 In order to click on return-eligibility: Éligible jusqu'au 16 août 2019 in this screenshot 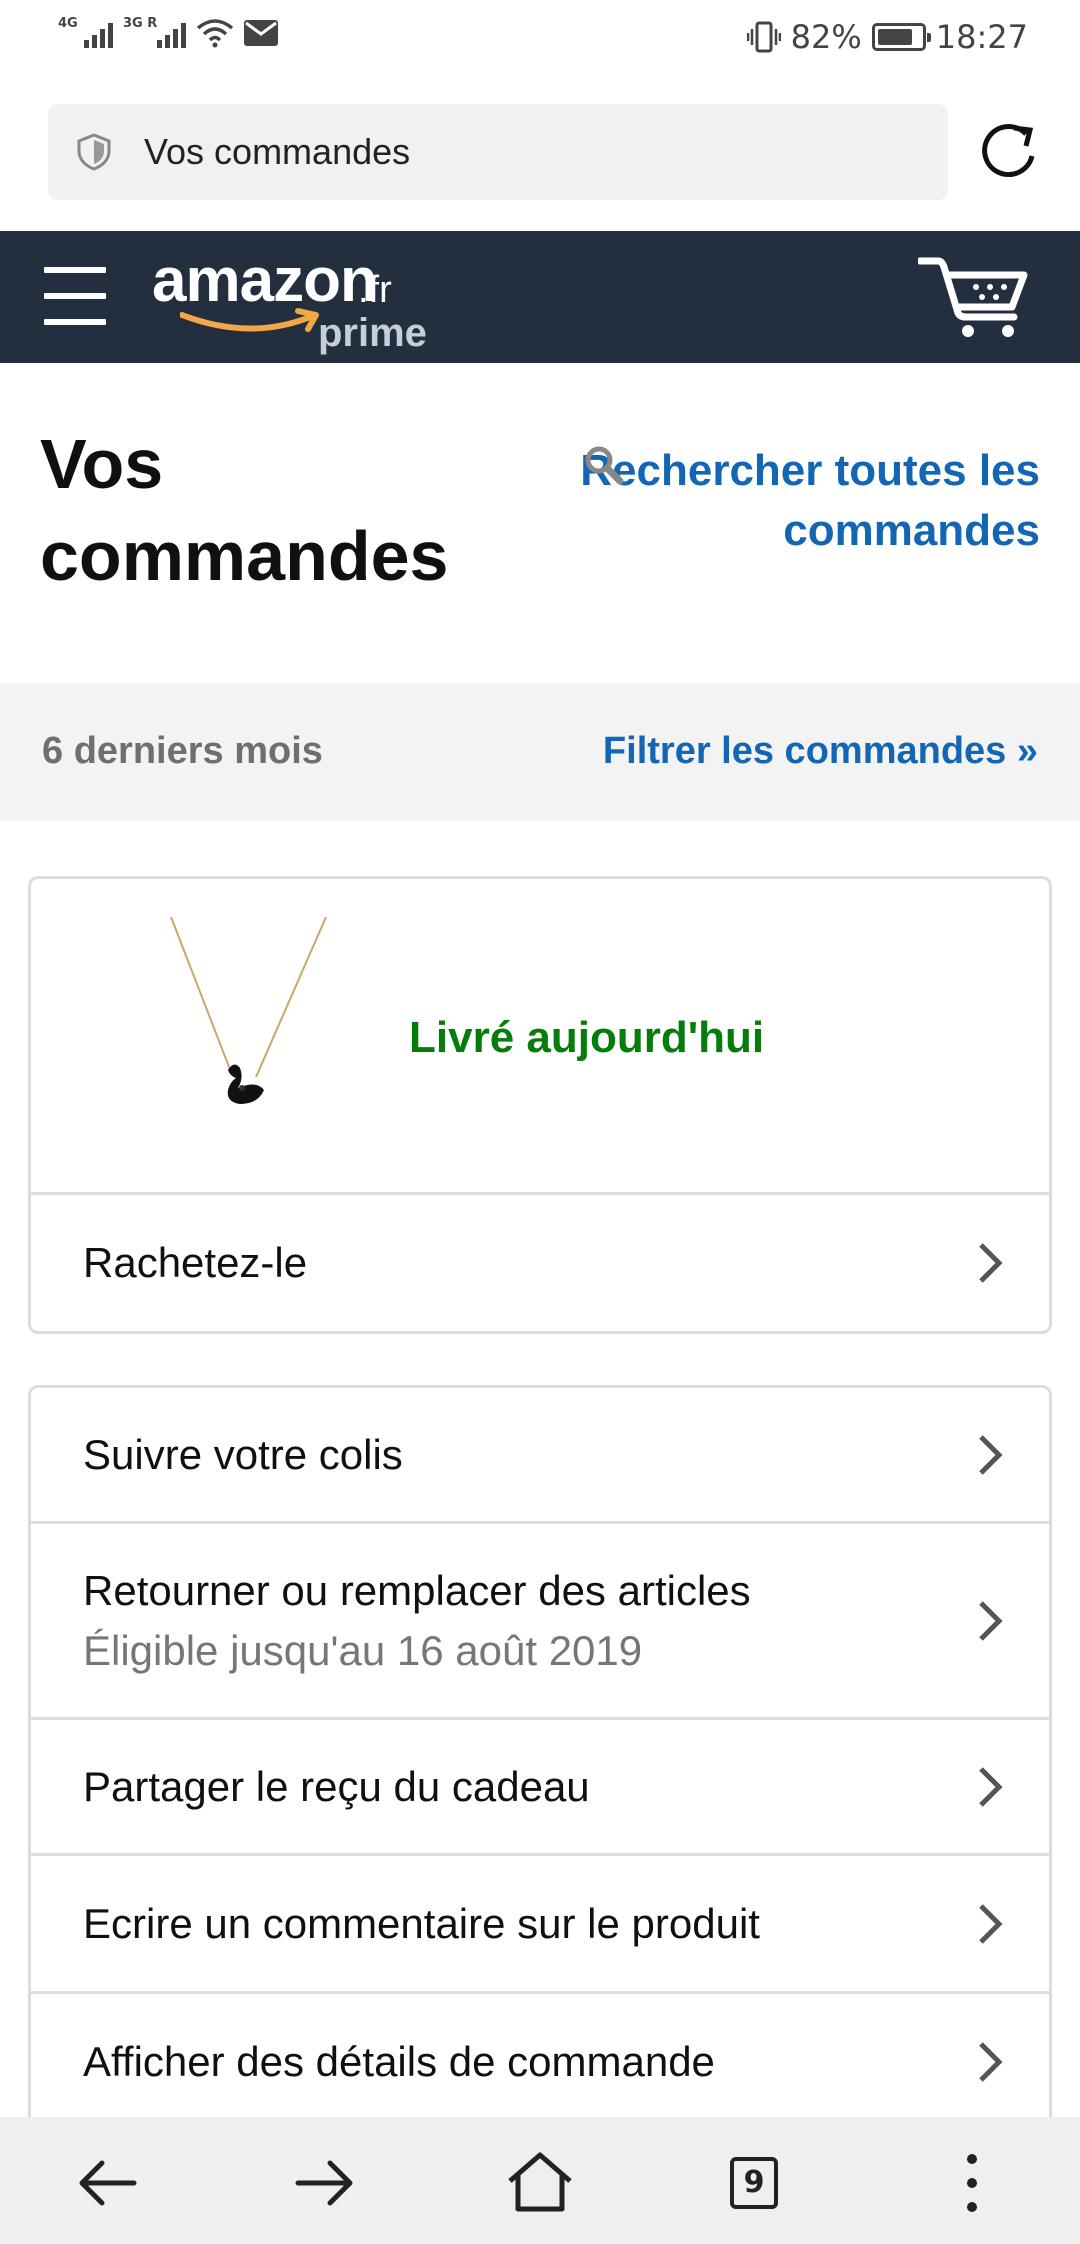, I will do `click(363, 1650)`.